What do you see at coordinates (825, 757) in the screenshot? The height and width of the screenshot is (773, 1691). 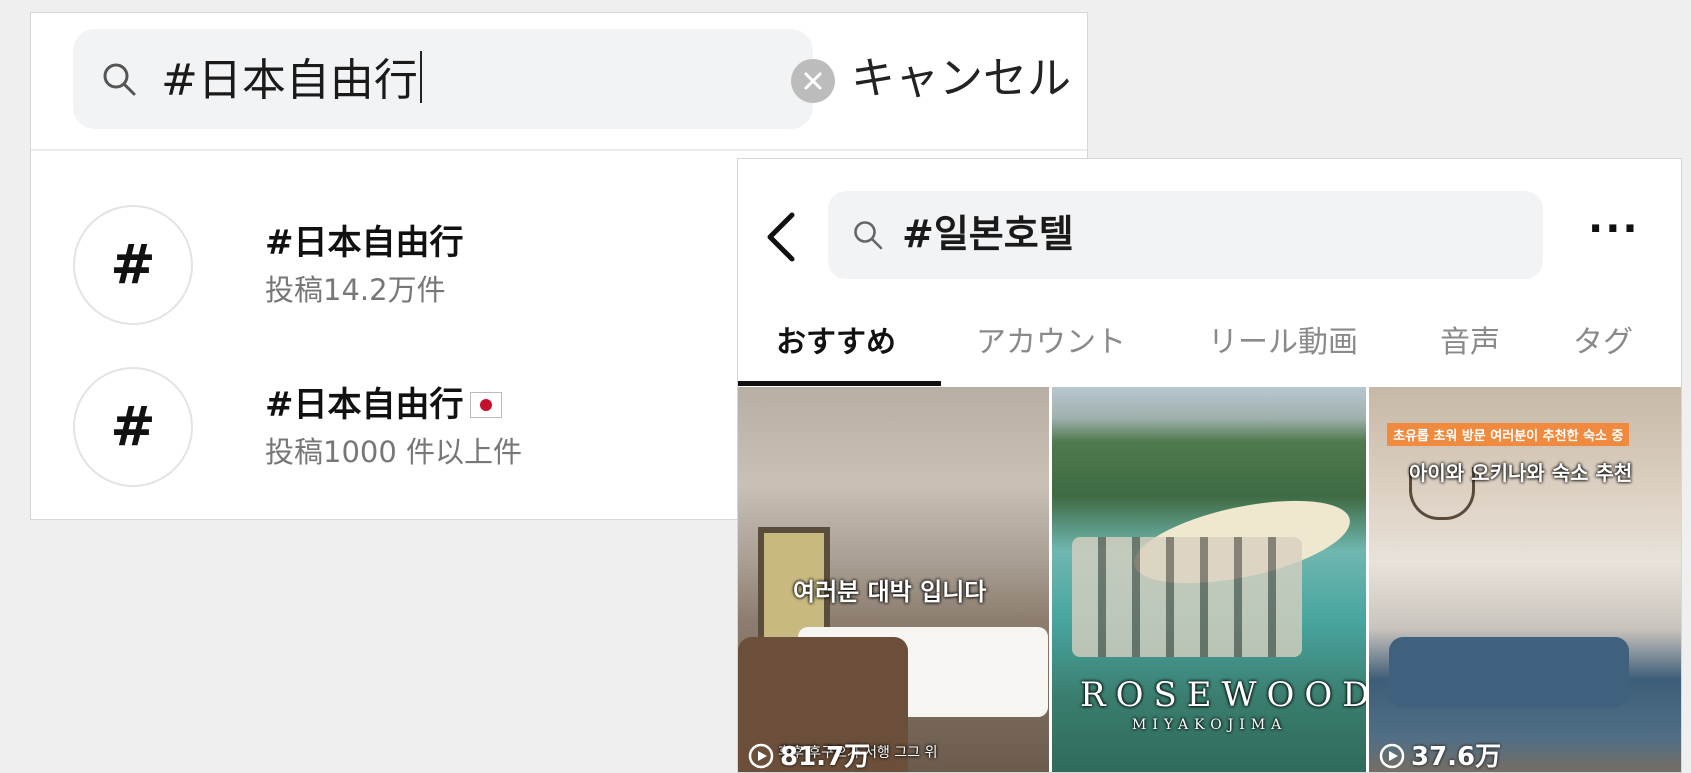 I see `view-count-value: 81.7万` at bounding box center [825, 757].